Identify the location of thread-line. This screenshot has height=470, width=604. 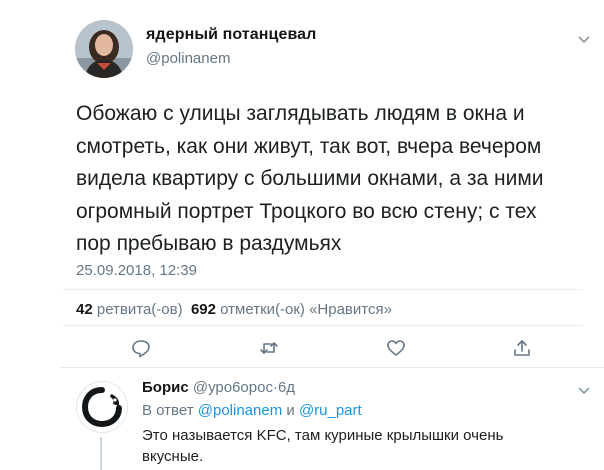
(101, 453).